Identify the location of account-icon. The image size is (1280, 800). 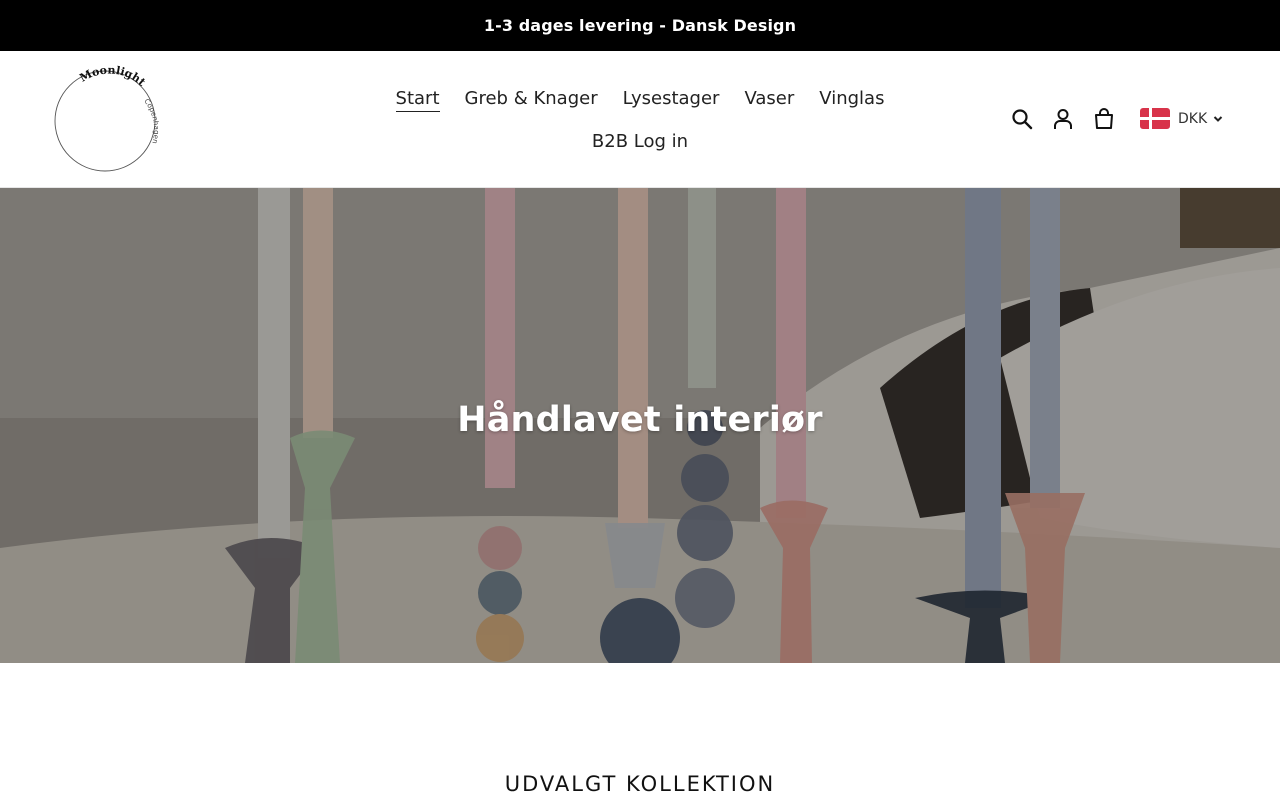
(1063, 119).